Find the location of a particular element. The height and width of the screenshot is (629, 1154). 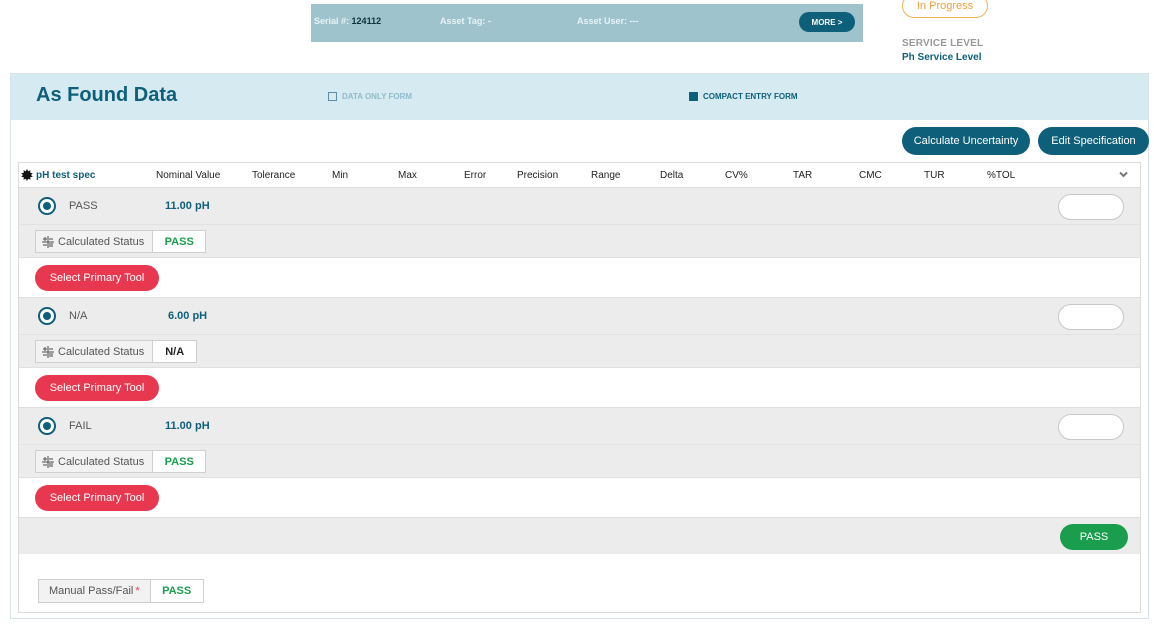

point-row: PASS 11.00 pH is located at coordinates (579, 205).